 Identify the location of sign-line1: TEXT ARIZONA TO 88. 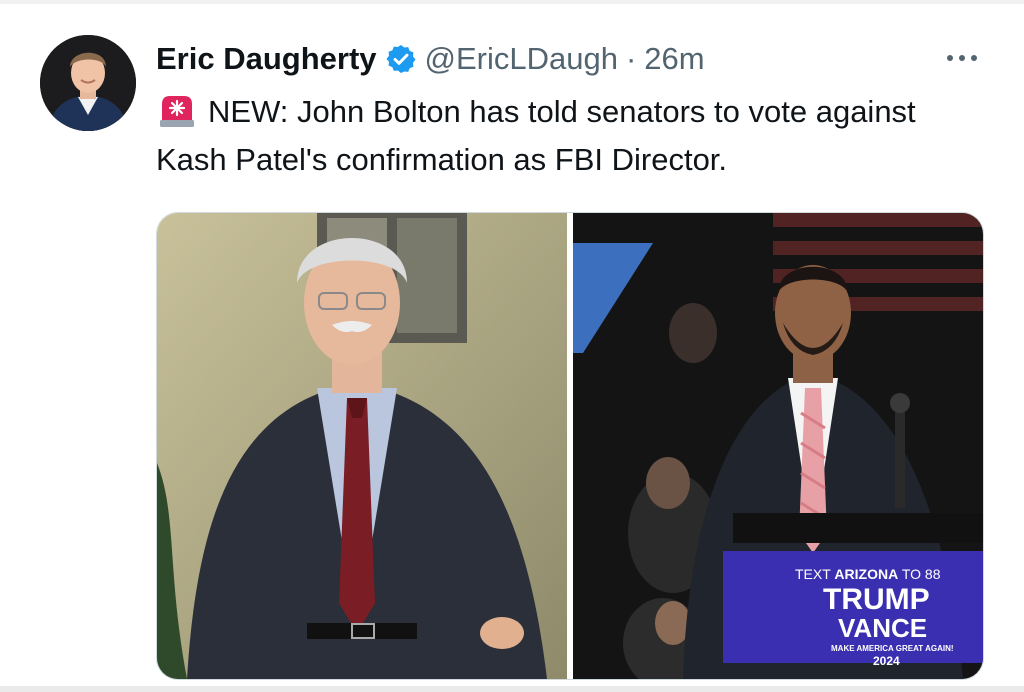
(868, 574).